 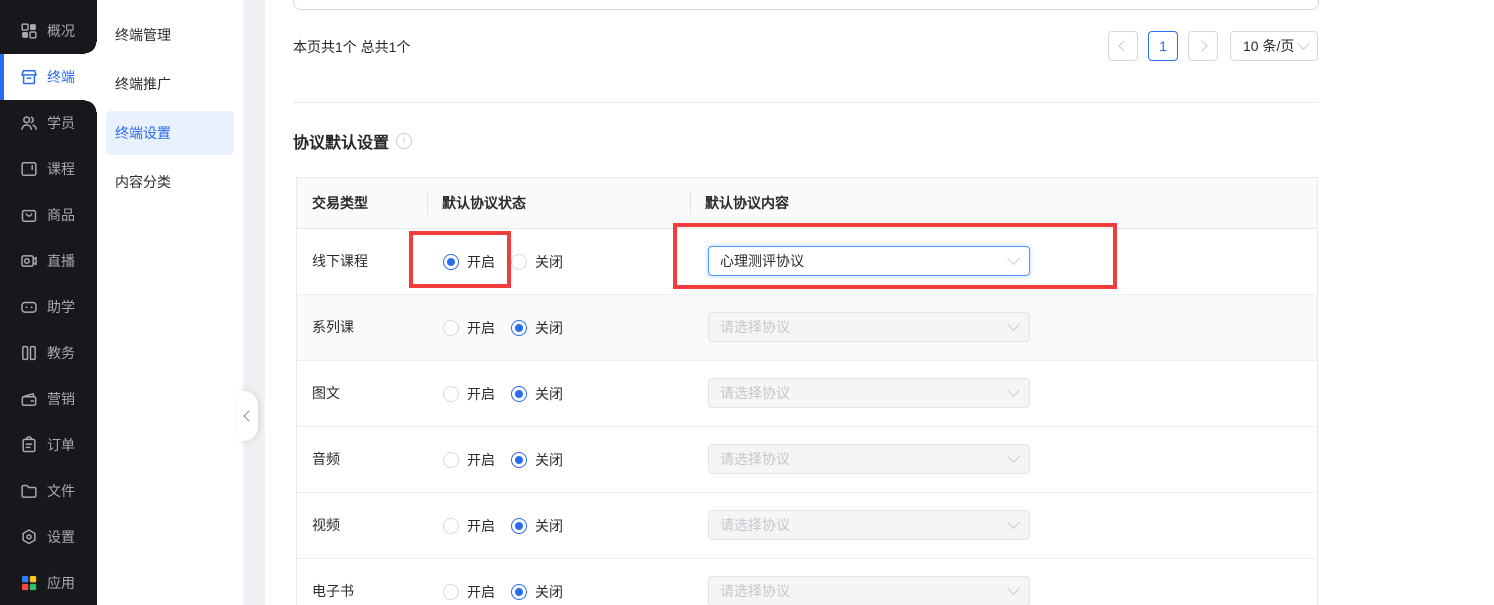 I want to click on select-placeholder: 请选择协议, so click(x=755, y=525).